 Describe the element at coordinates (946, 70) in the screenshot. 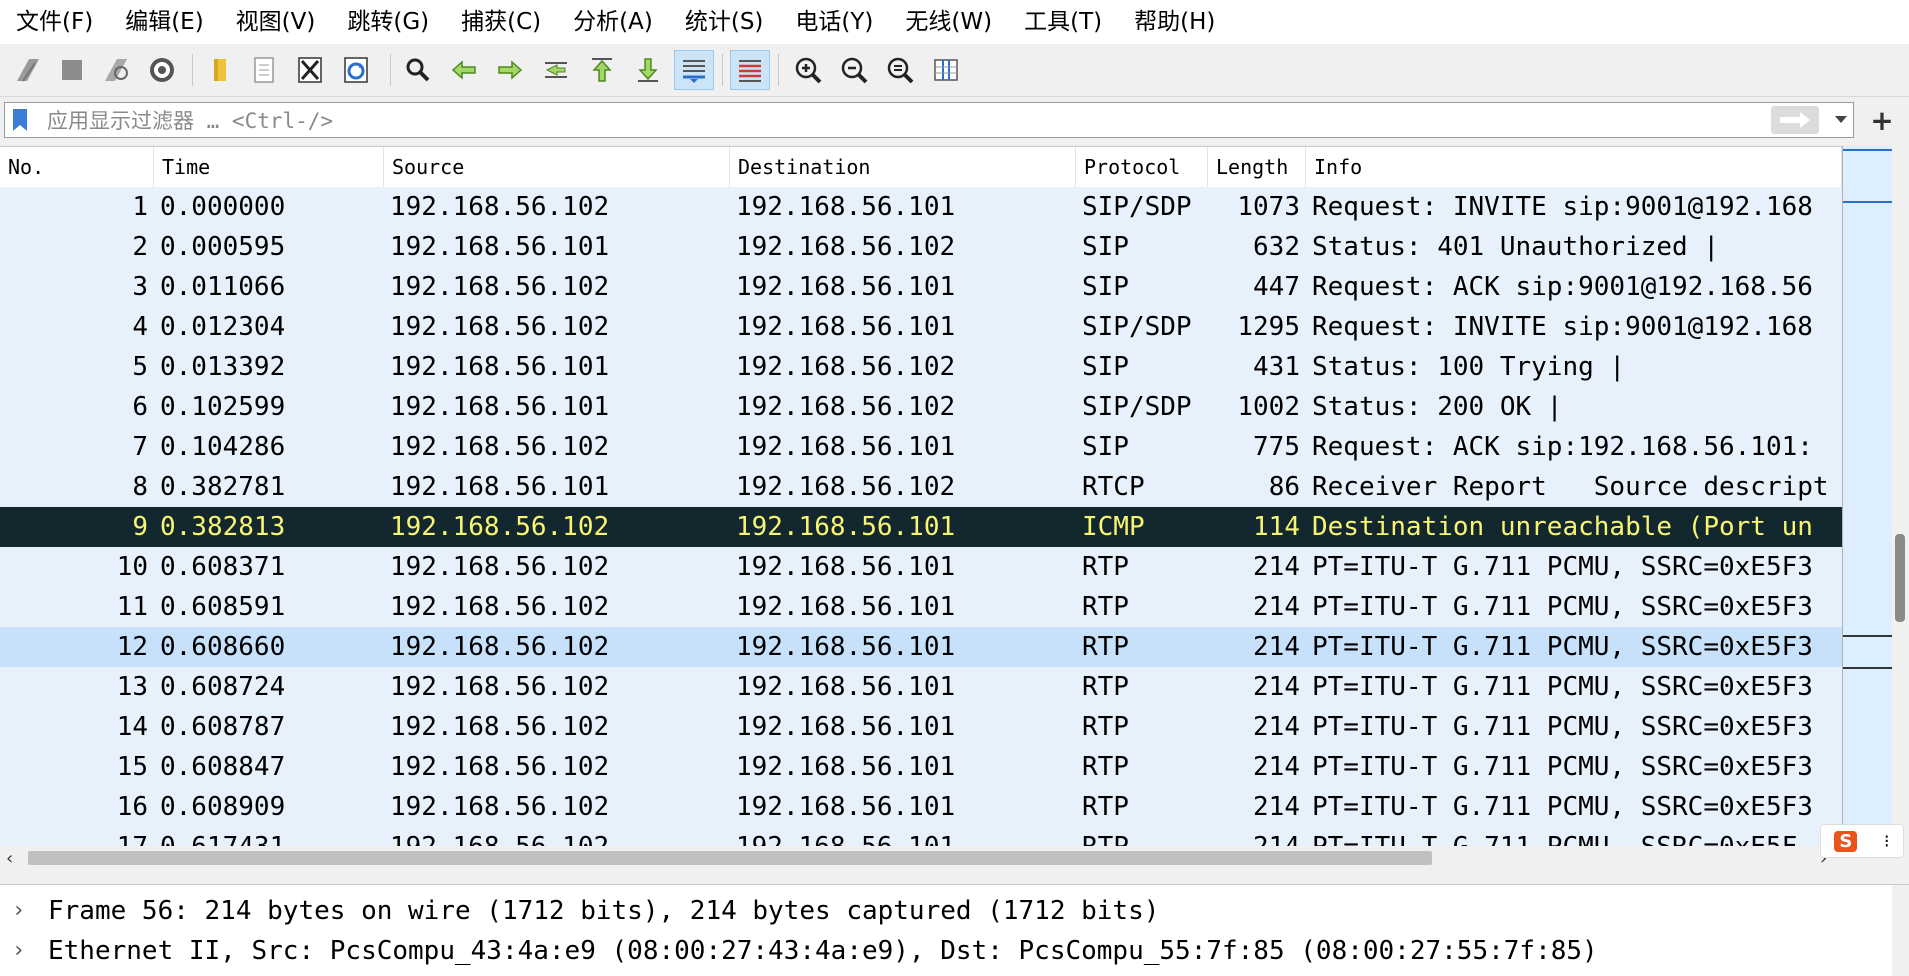

I see `resize-columns-icon` at that location.